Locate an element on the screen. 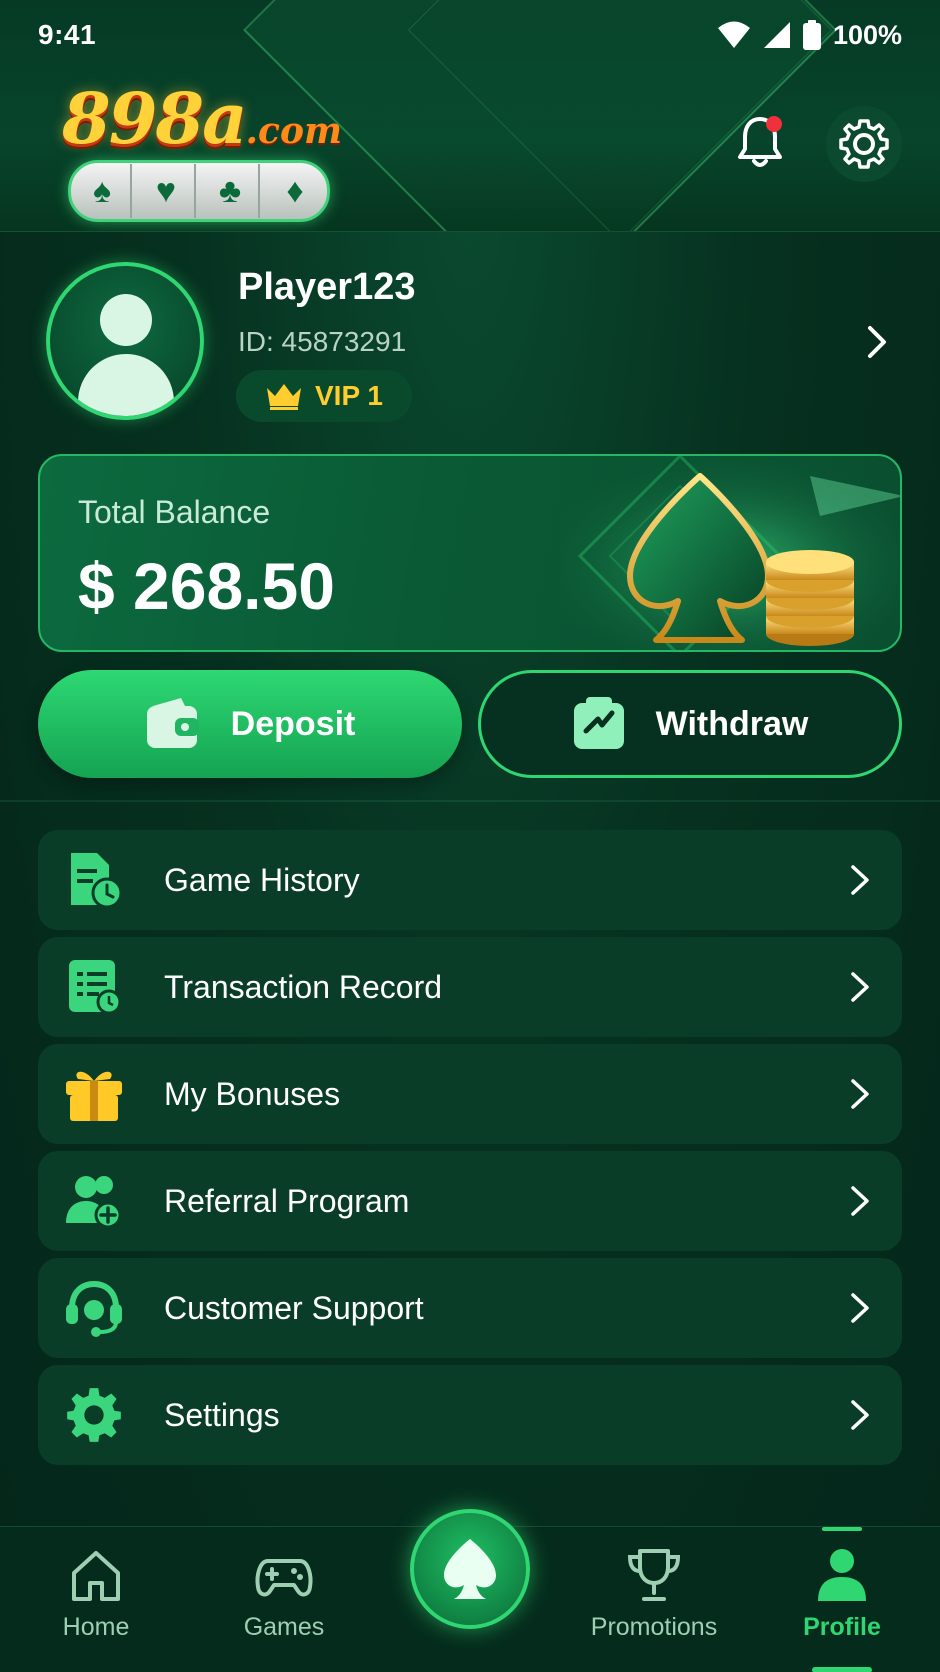 This screenshot has height=1672, width=940. profile-summary: Player123 ID: 45873291 VIP 1 is located at coordinates (470, 335).